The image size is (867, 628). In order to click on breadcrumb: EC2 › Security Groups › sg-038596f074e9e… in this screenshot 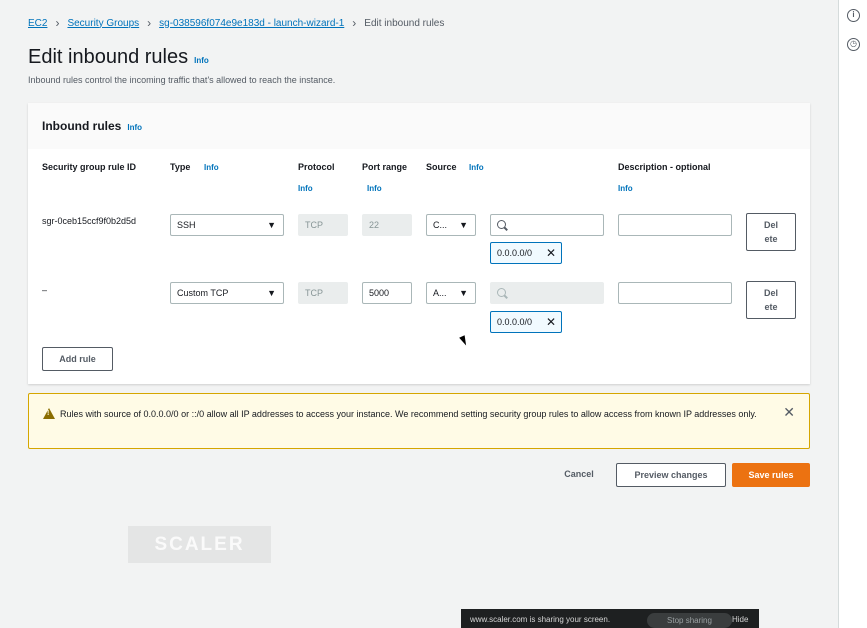, I will do `click(236, 23)`.